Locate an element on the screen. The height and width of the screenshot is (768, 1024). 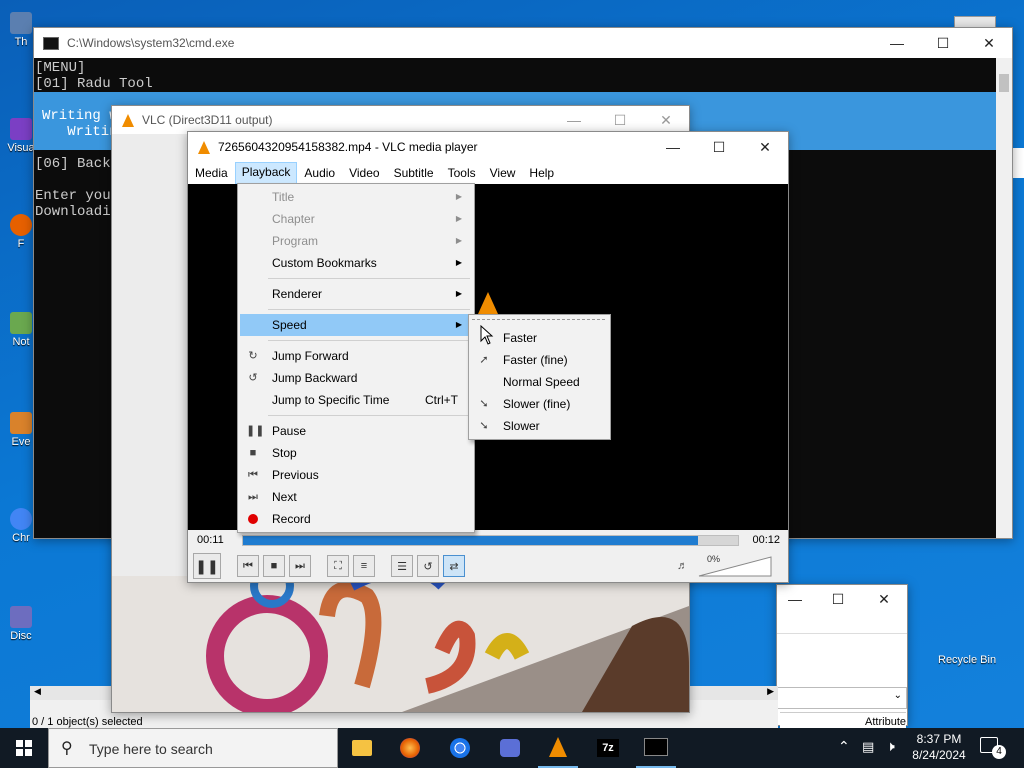
menu-item-previous: ⏮ Previous is located at coordinates (356, 475).